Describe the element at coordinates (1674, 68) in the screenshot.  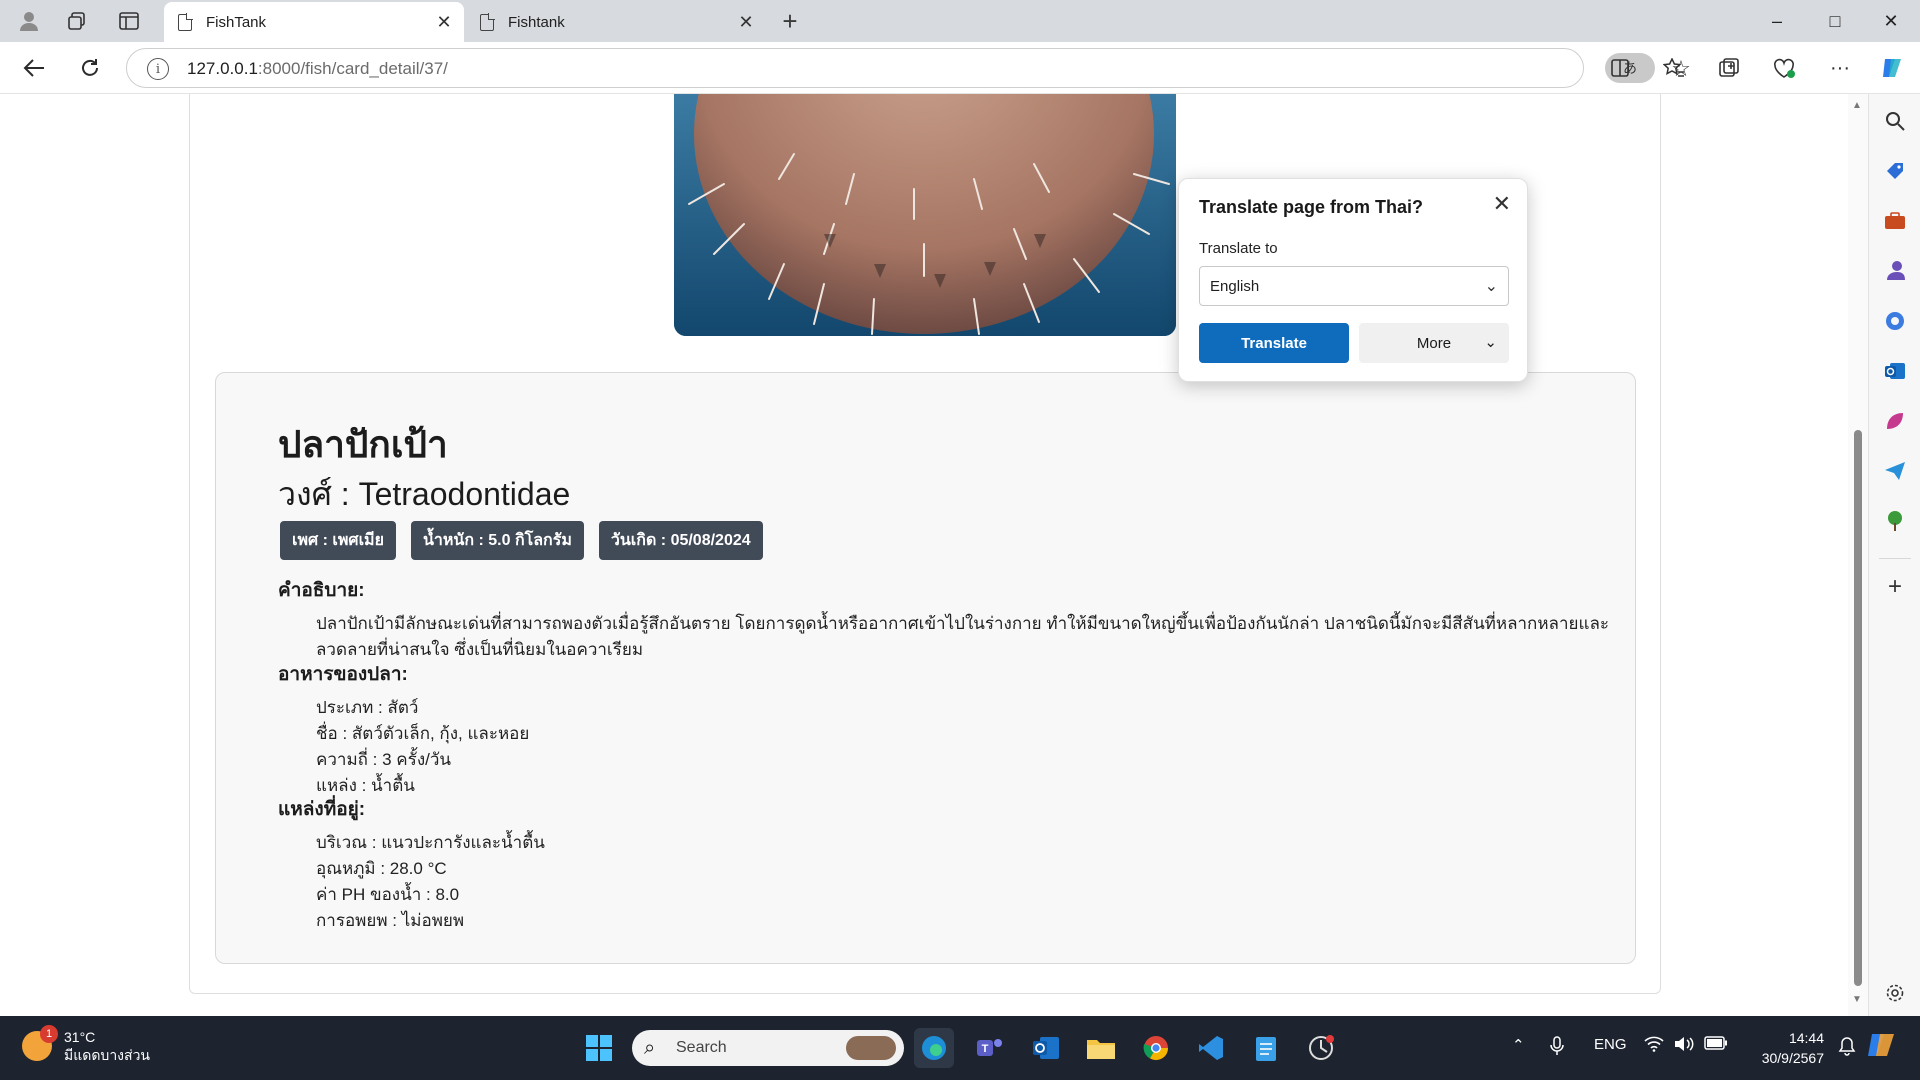
I see `favorites-icon` at that location.